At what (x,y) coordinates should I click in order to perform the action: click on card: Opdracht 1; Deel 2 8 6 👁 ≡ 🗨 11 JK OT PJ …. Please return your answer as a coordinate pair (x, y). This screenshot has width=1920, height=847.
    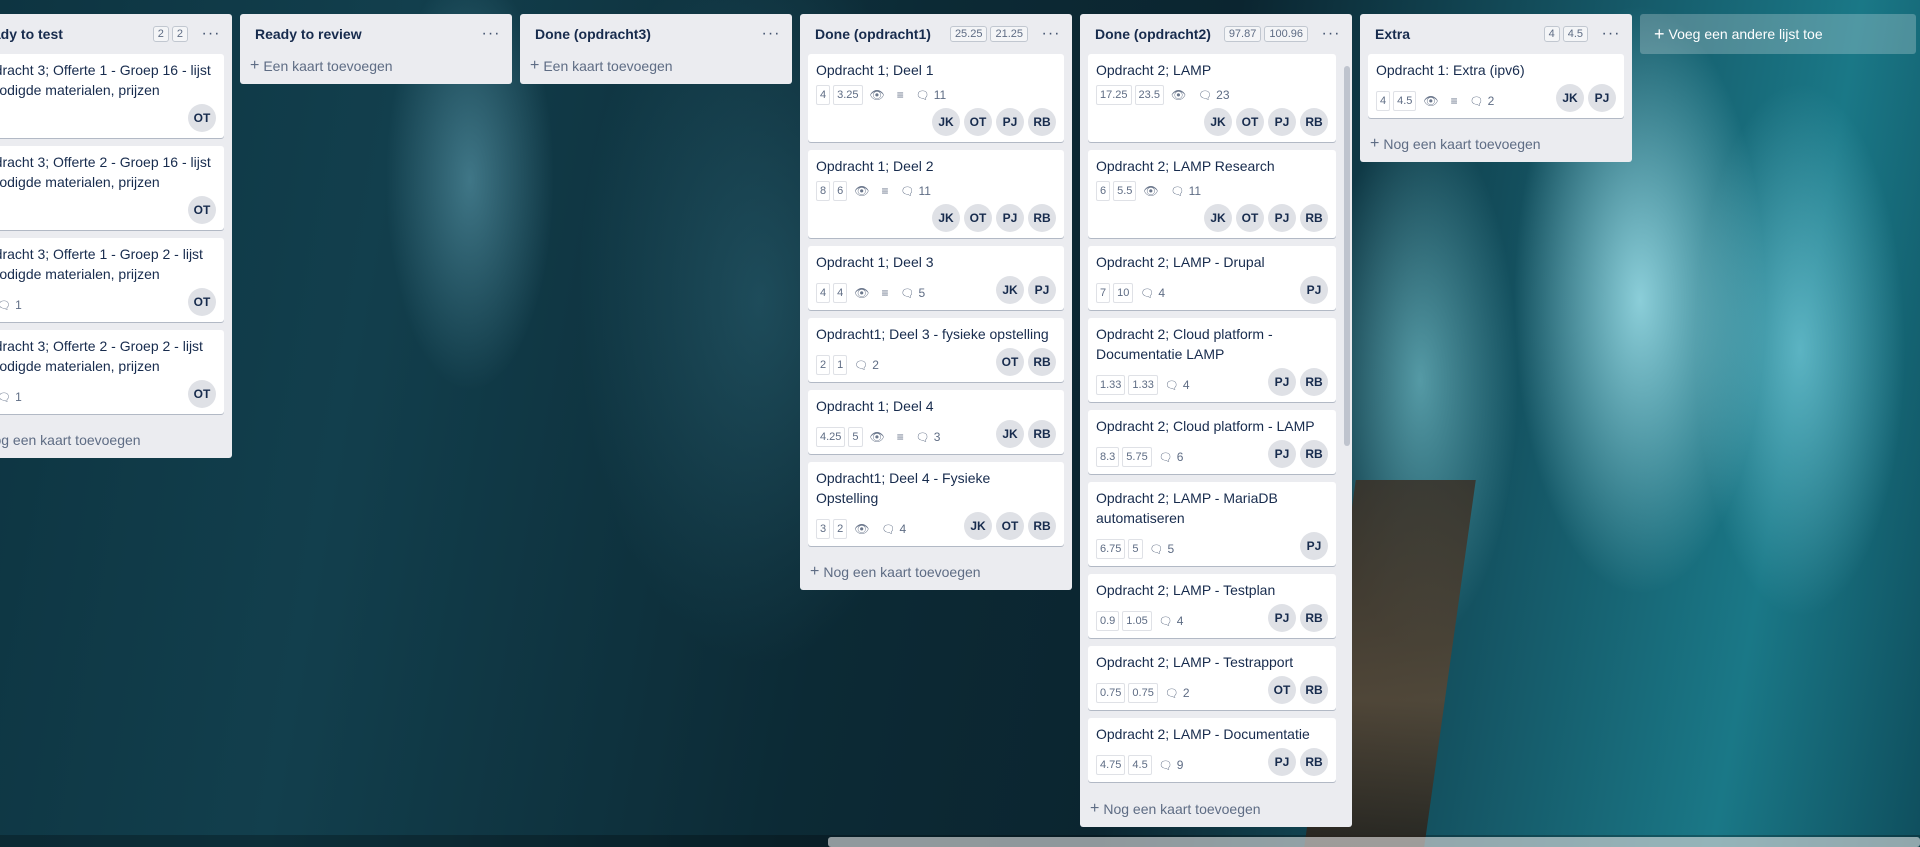
    Looking at the image, I should click on (936, 194).